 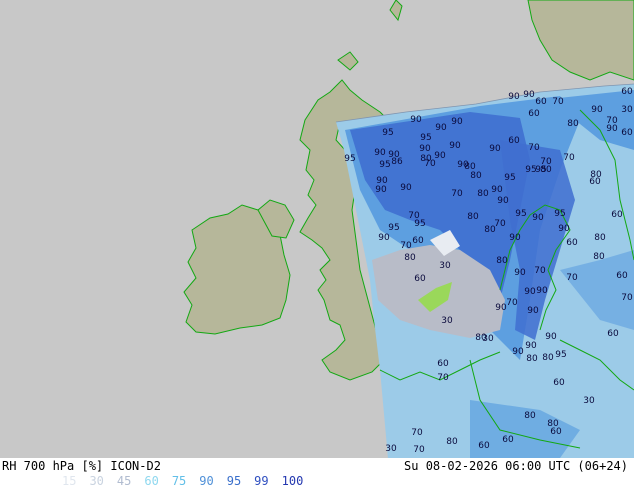 I want to click on legend-value: 75, so click(x=179, y=481).